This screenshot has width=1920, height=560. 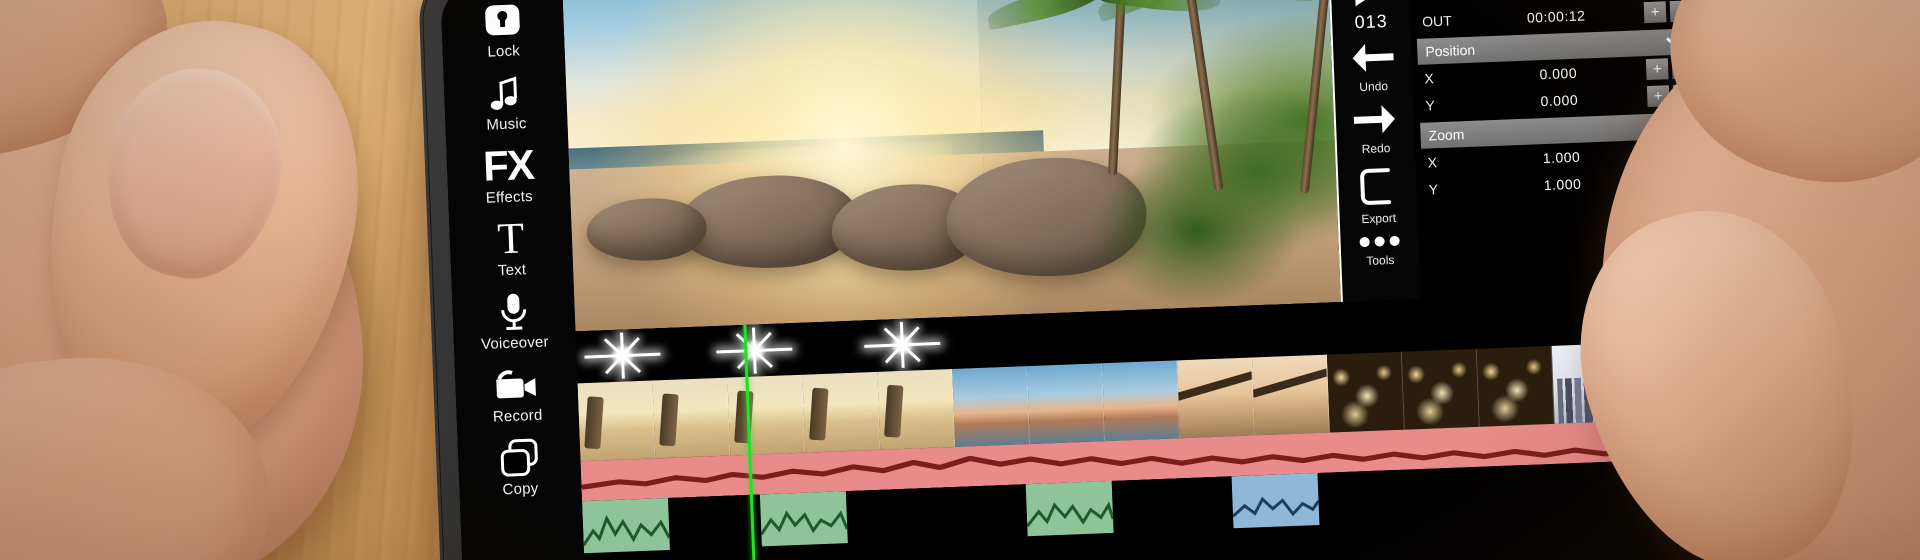 I want to click on rail-item-text: T Text, so click(x=511, y=246).